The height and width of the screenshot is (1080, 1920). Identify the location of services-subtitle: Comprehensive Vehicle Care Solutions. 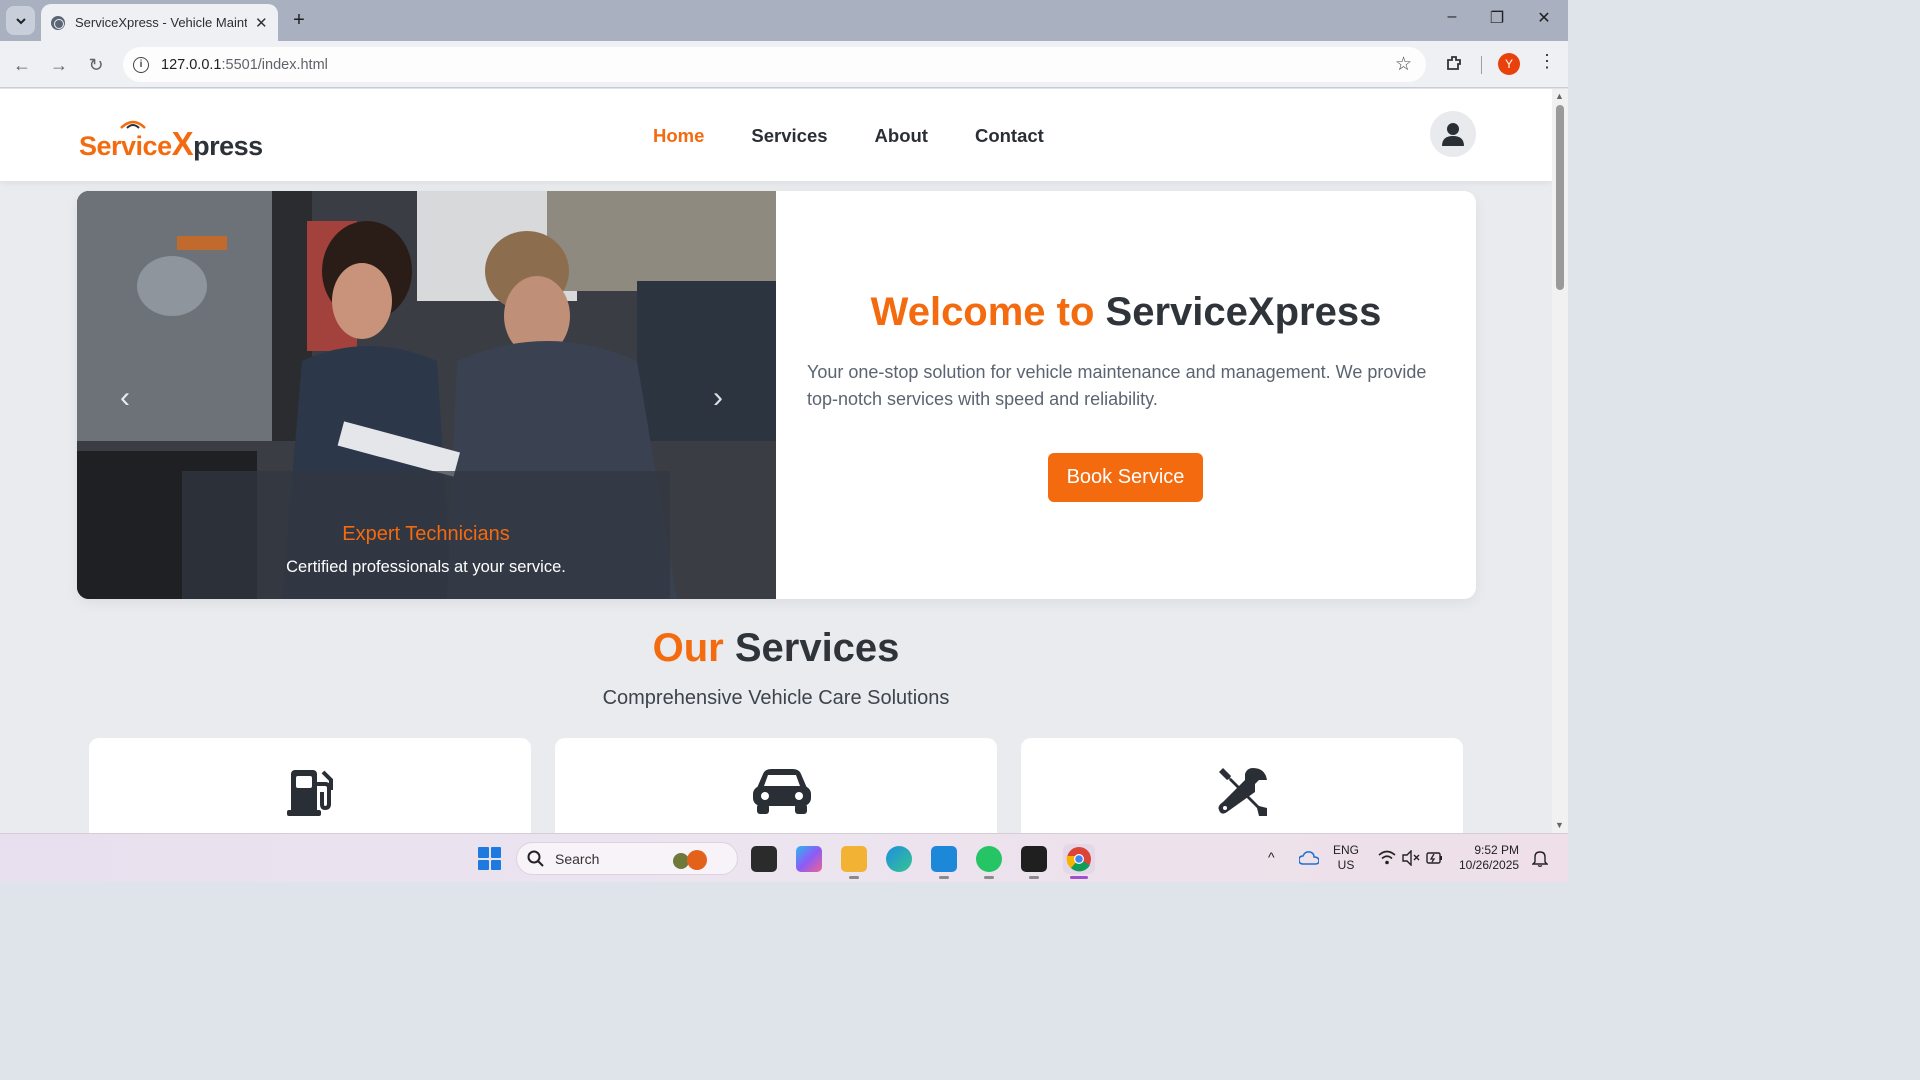
(776, 698).